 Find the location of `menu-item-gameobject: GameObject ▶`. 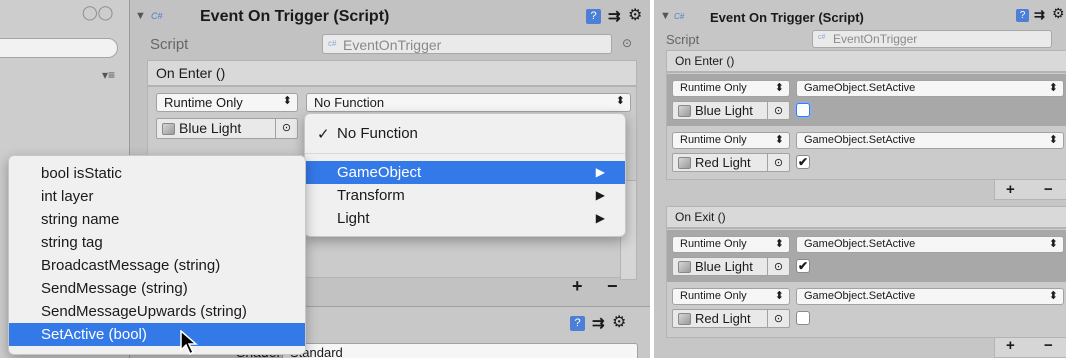

menu-item-gameobject: GameObject ▶ is located at coordinates (465, 172).